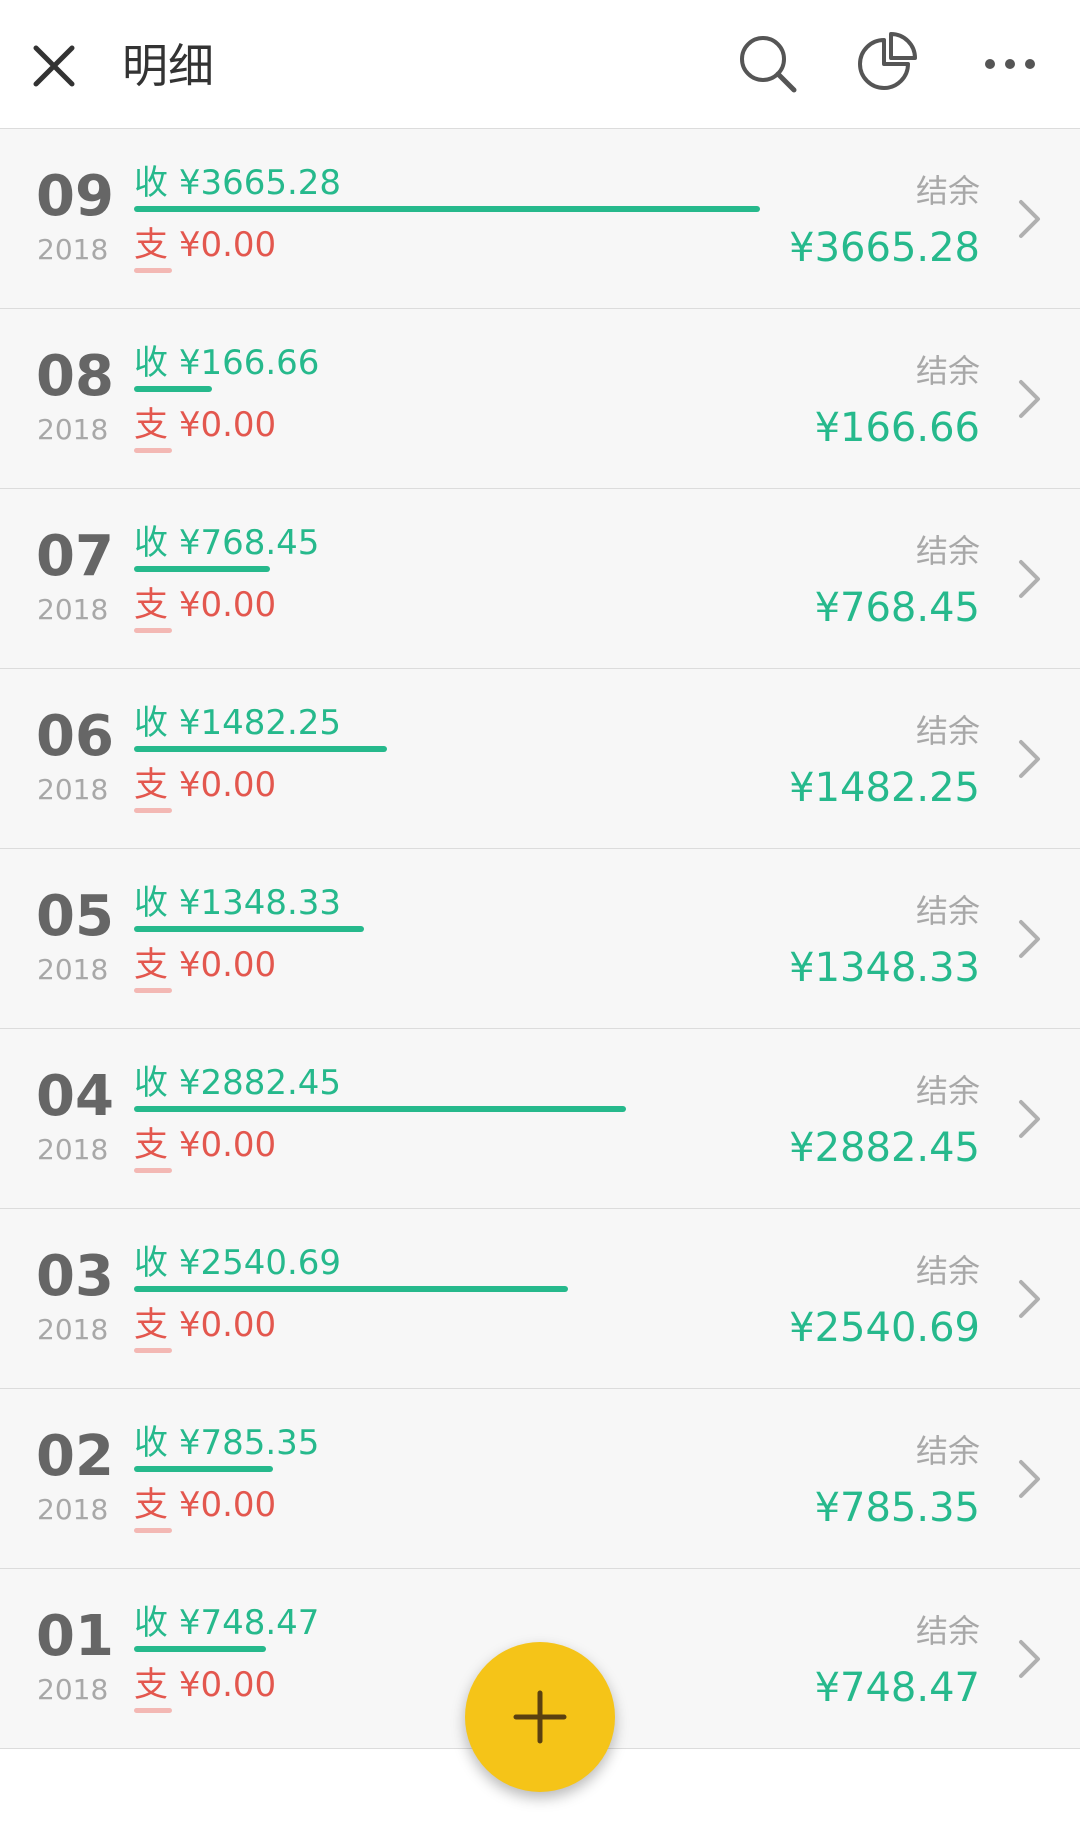  I want to click on row-month: 08, so click(75, 376).